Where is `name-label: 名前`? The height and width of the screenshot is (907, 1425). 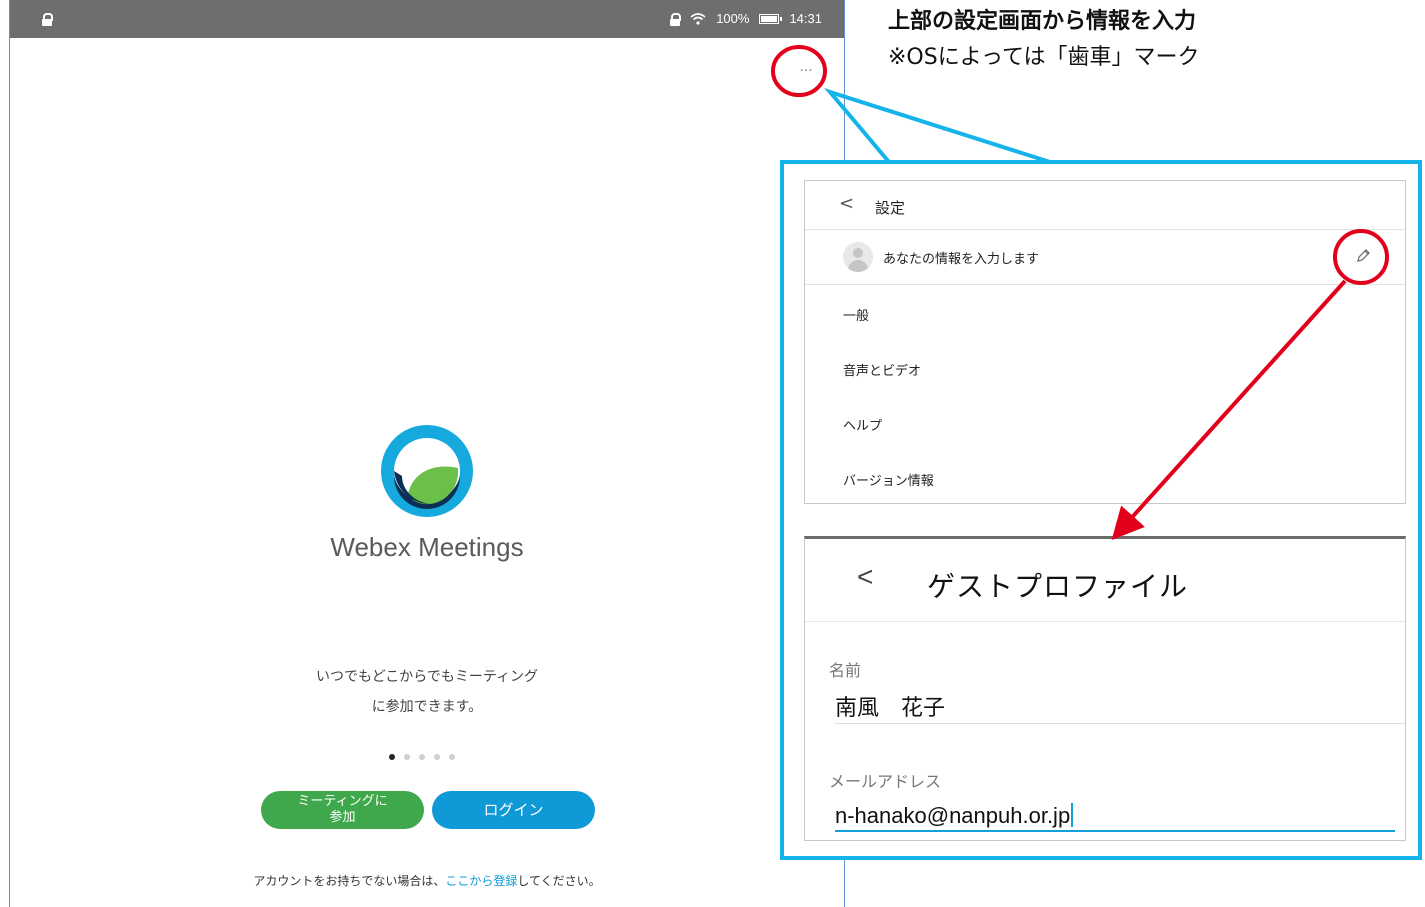
name-label: 名前 is located at coordinates (845, 671).